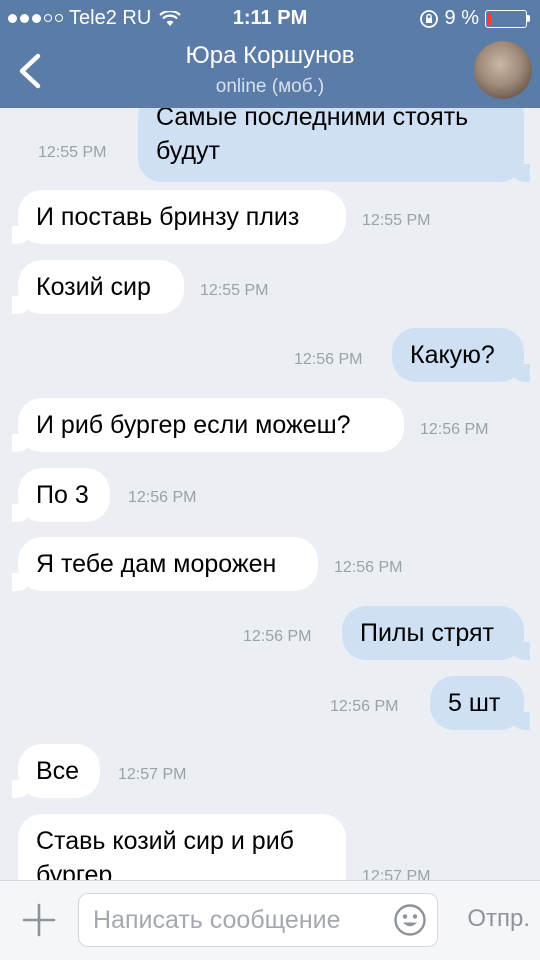 The height and width of the screenshot is (960, 540). What do you see at coordinates (474, 703) in the screenshot?
I see `message-text: 5 шт` at bounding box center [474, 703].